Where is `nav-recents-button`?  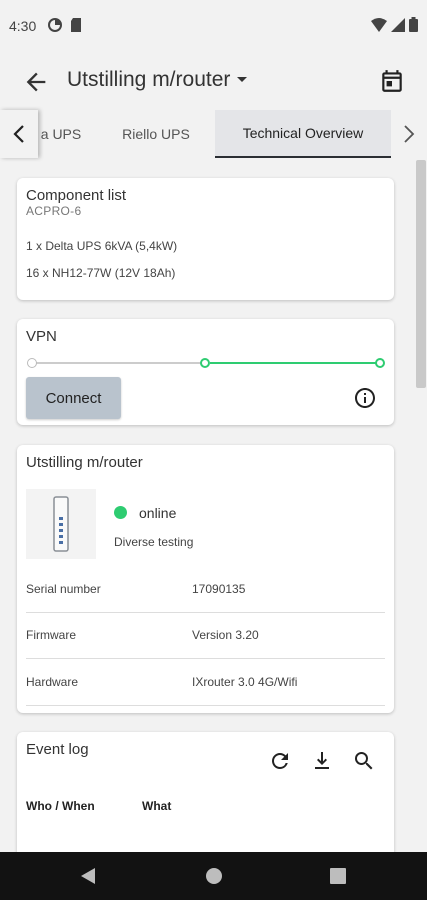
nav-recents-button is located at coordinates (338, 876).